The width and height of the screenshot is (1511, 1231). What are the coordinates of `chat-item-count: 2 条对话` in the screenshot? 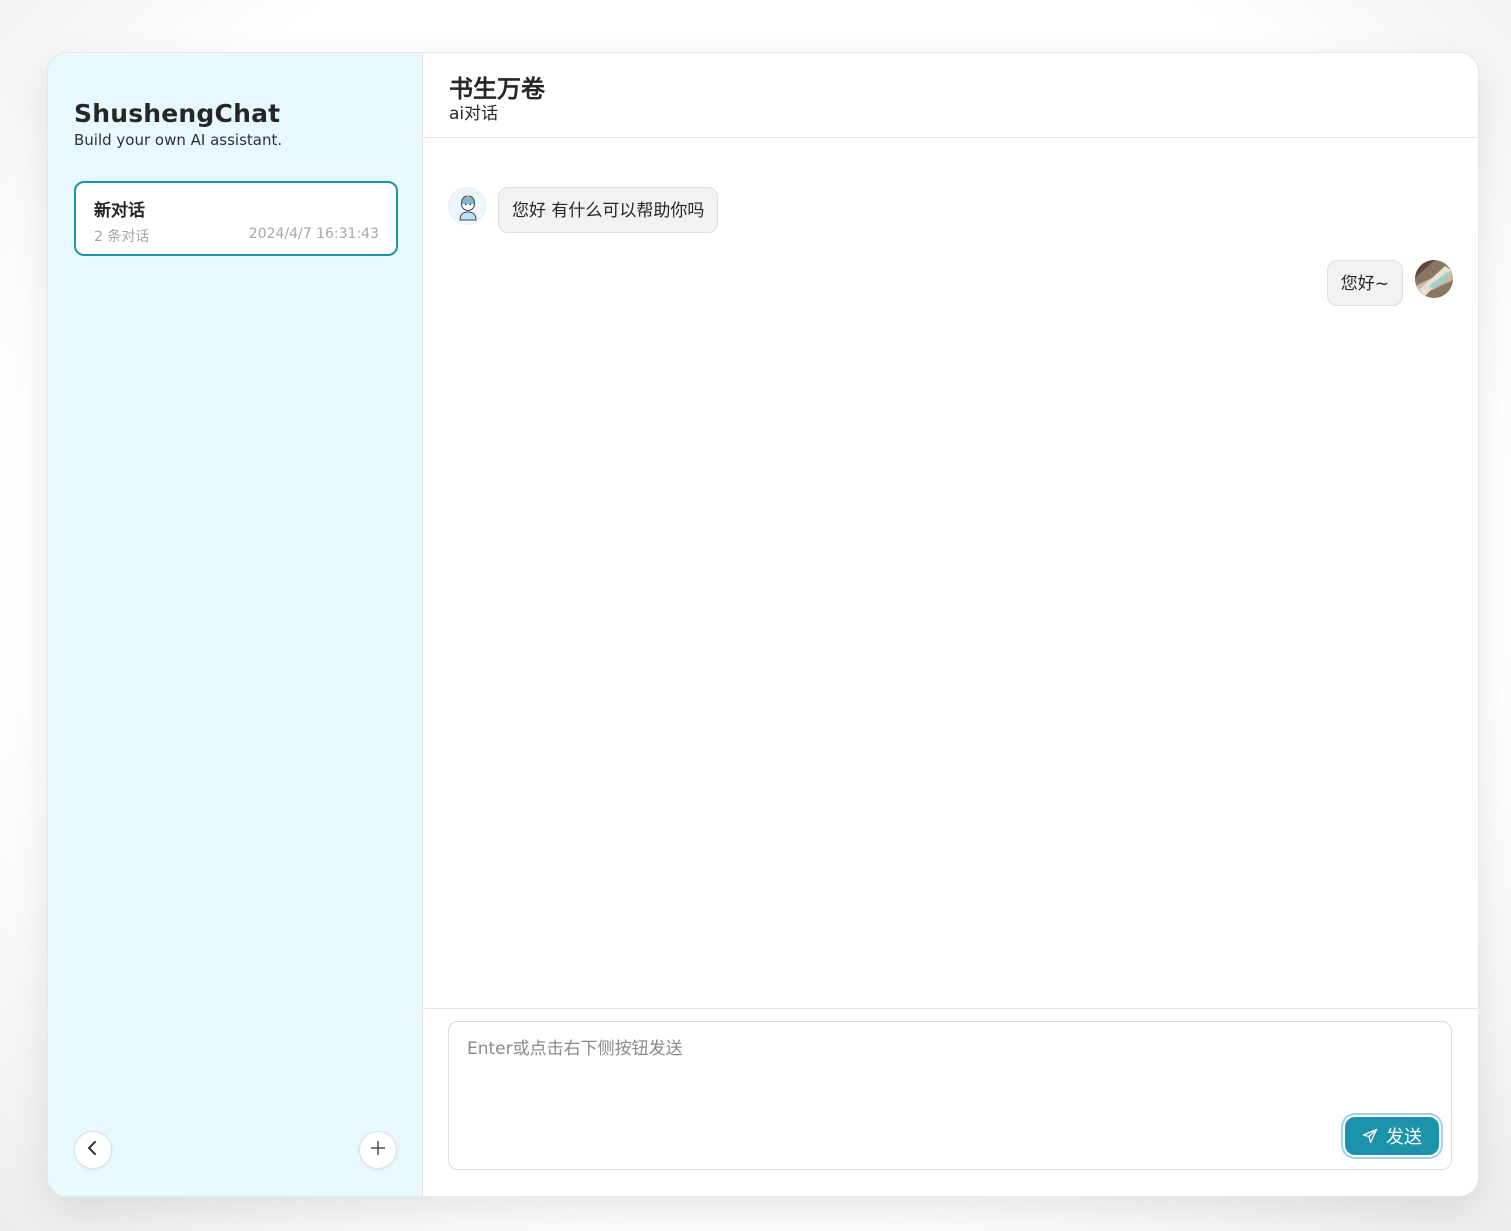 It's located at (122, 237).